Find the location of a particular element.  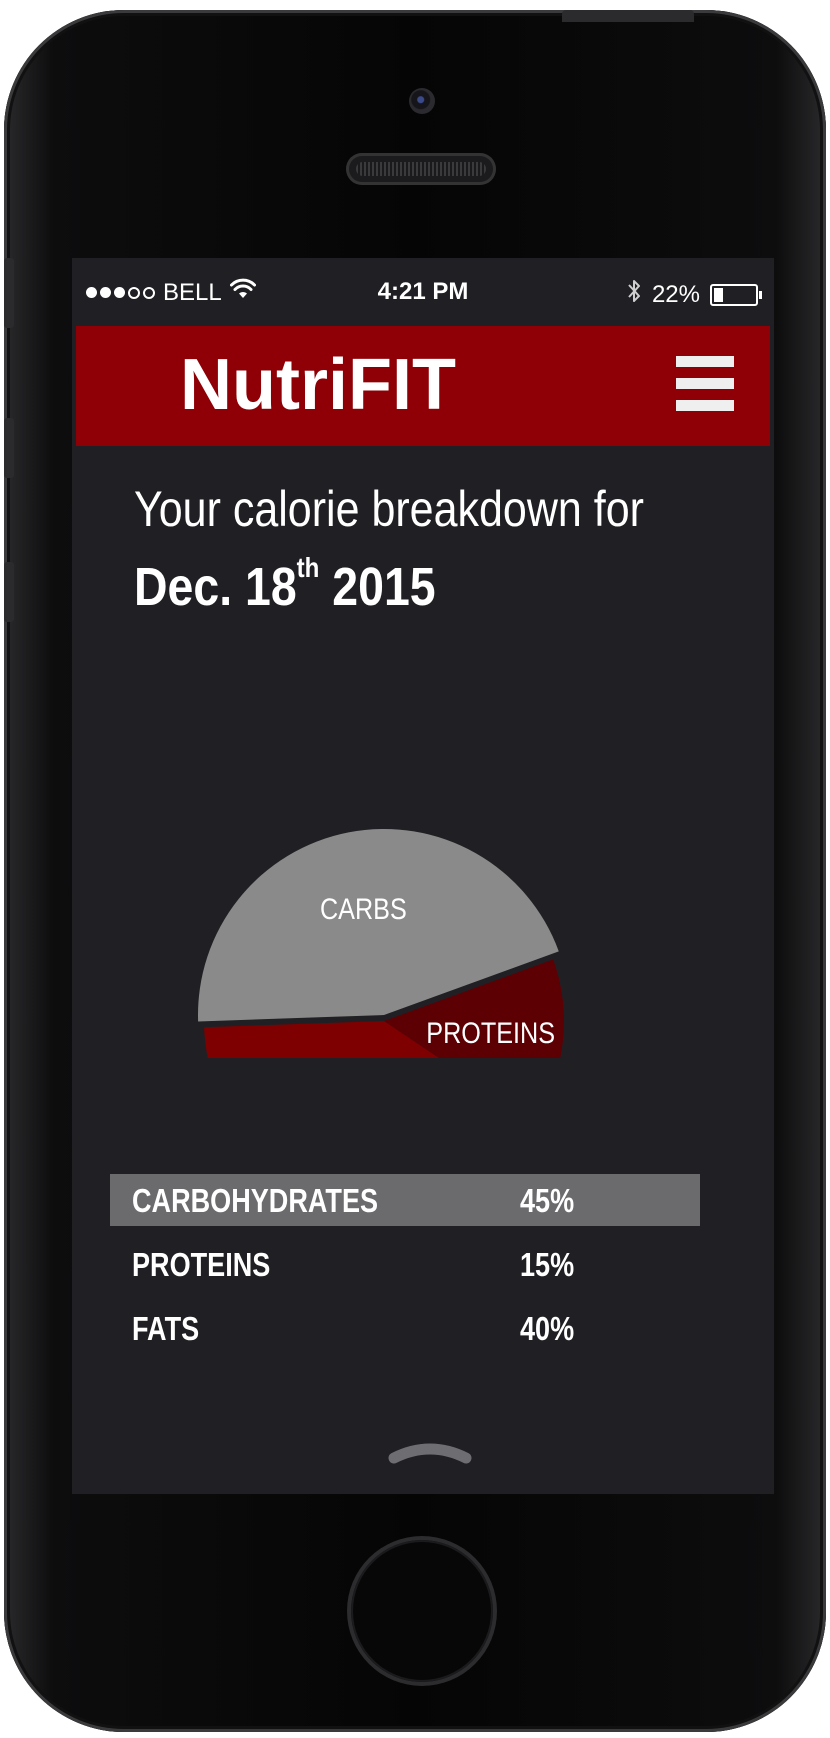

macro-percent: 15% is located at coordinates (547, 1264).